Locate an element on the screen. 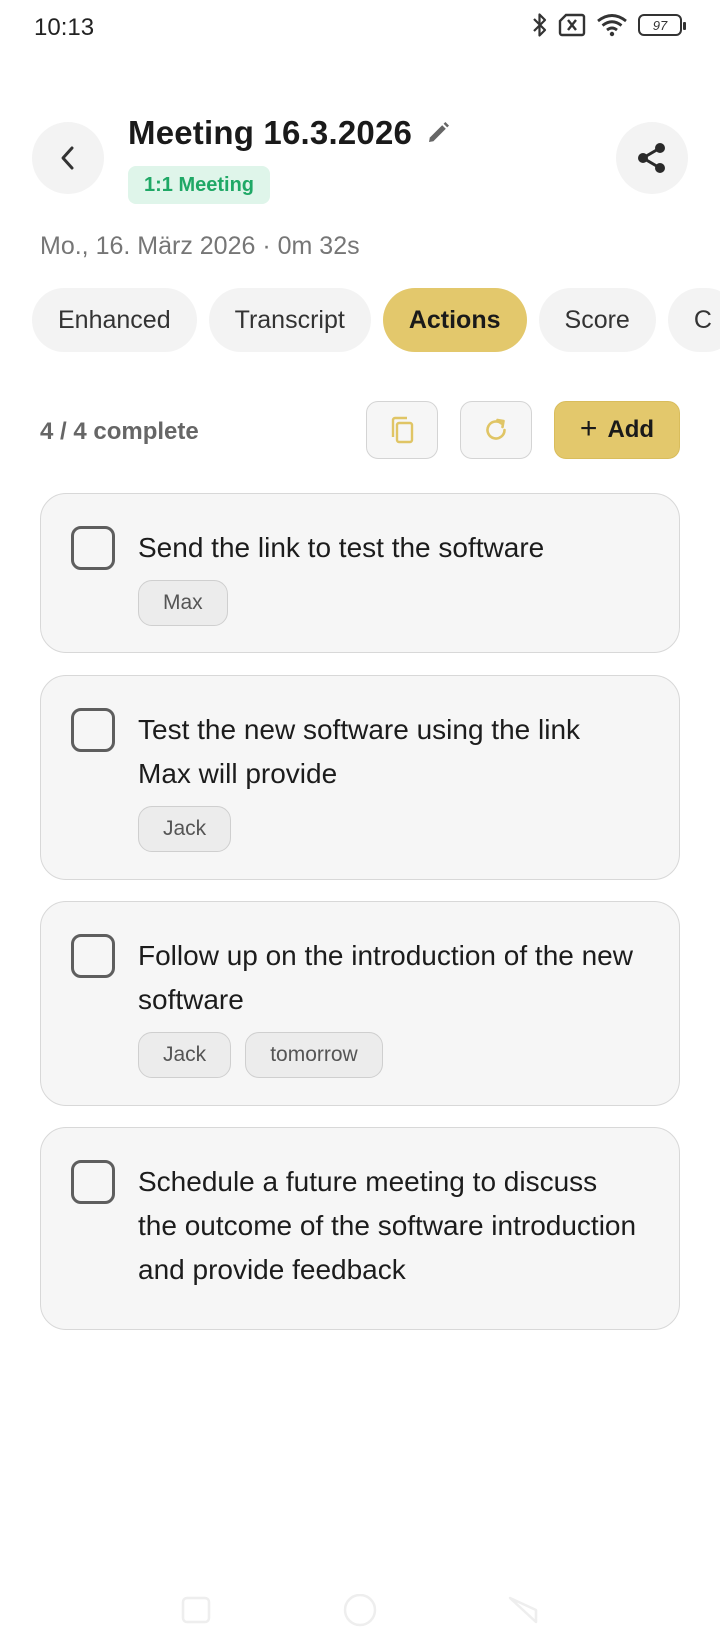 This screenshot has width=720, height=1650. pencil-icon is located at coordinates (439, 132).